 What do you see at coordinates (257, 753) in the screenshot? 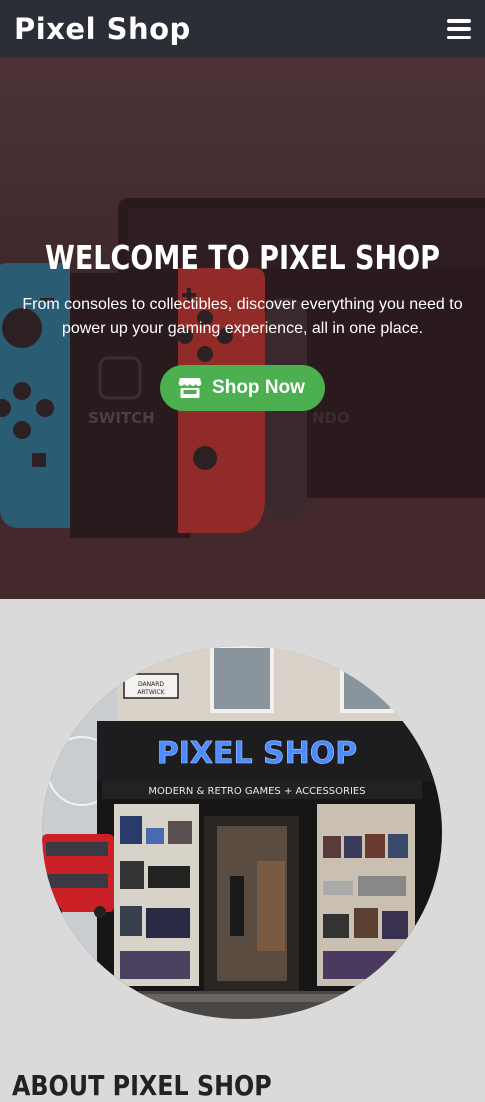
I see `svg-text: PIXEL SHOP` at bounding box center [257, 753].